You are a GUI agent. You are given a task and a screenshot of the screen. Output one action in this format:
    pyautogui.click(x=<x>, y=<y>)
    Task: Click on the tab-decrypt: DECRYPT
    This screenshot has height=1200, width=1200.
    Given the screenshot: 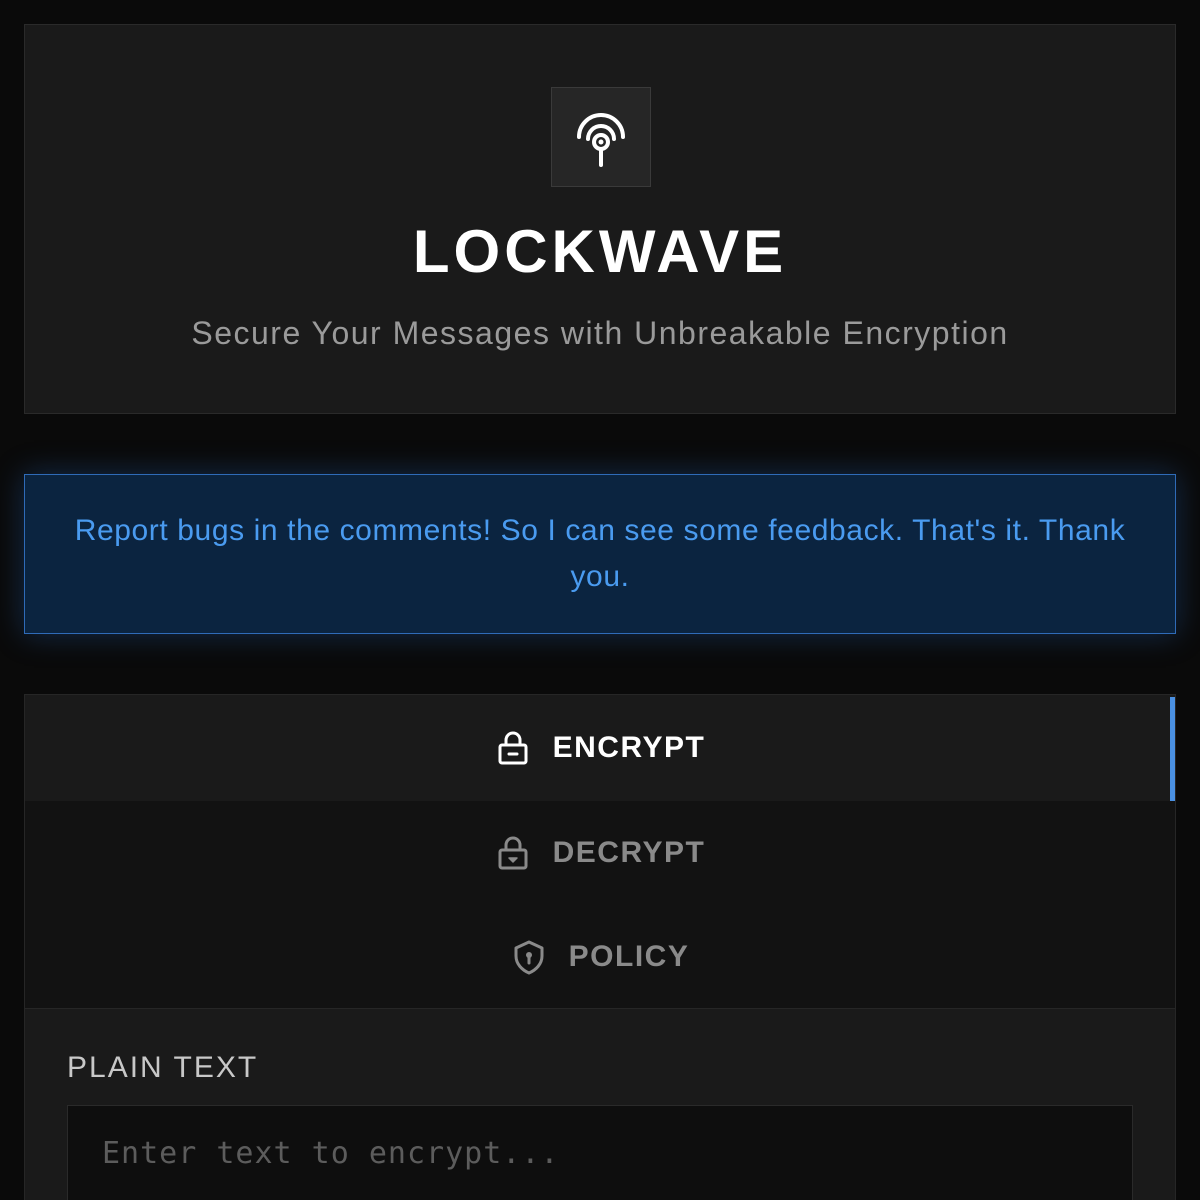 What is the action you would take?
    pyautogui.click(x=600, y=853)
    